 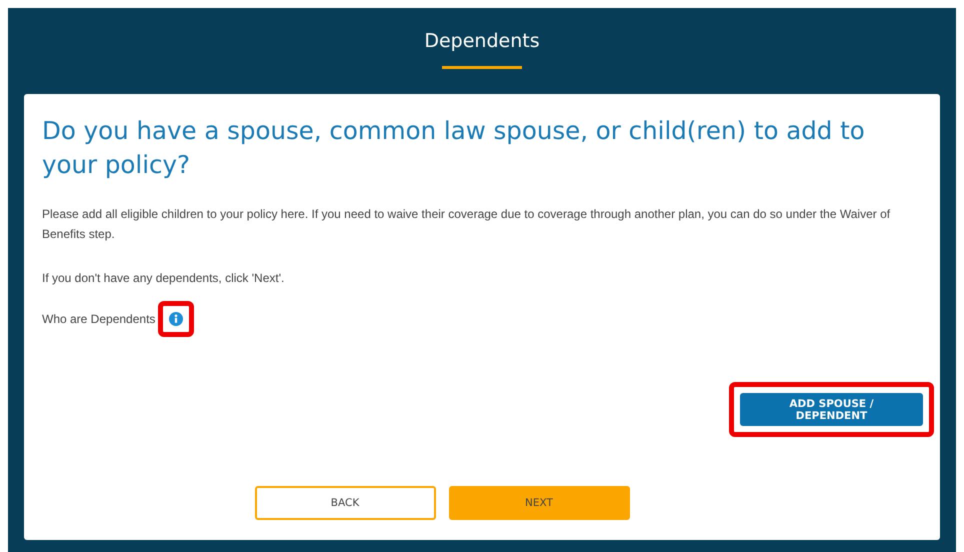 I want to click on info-label: Who are Dependents, so click(x=99, y=319).